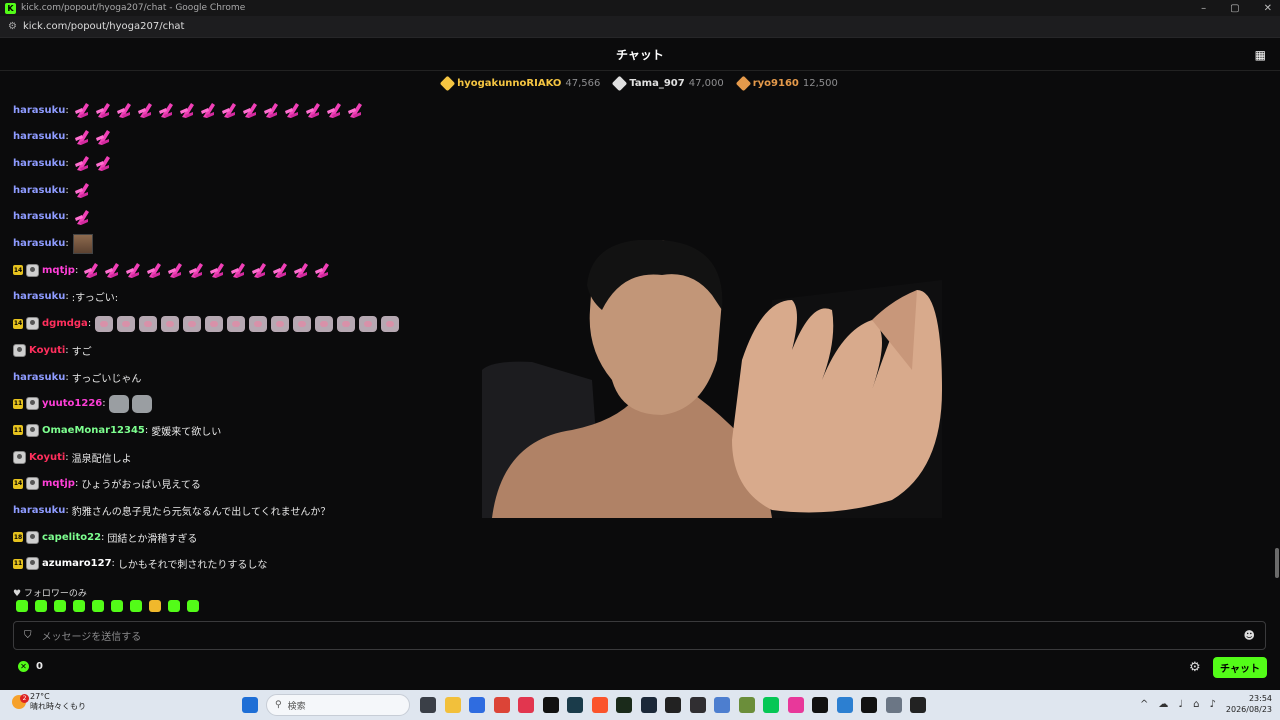 The image size is (1280, 720). What do you see at coordinates (1277, 563) in the screenshot?
I see `chat-scrollbar` at bounding box center [1277, 563].